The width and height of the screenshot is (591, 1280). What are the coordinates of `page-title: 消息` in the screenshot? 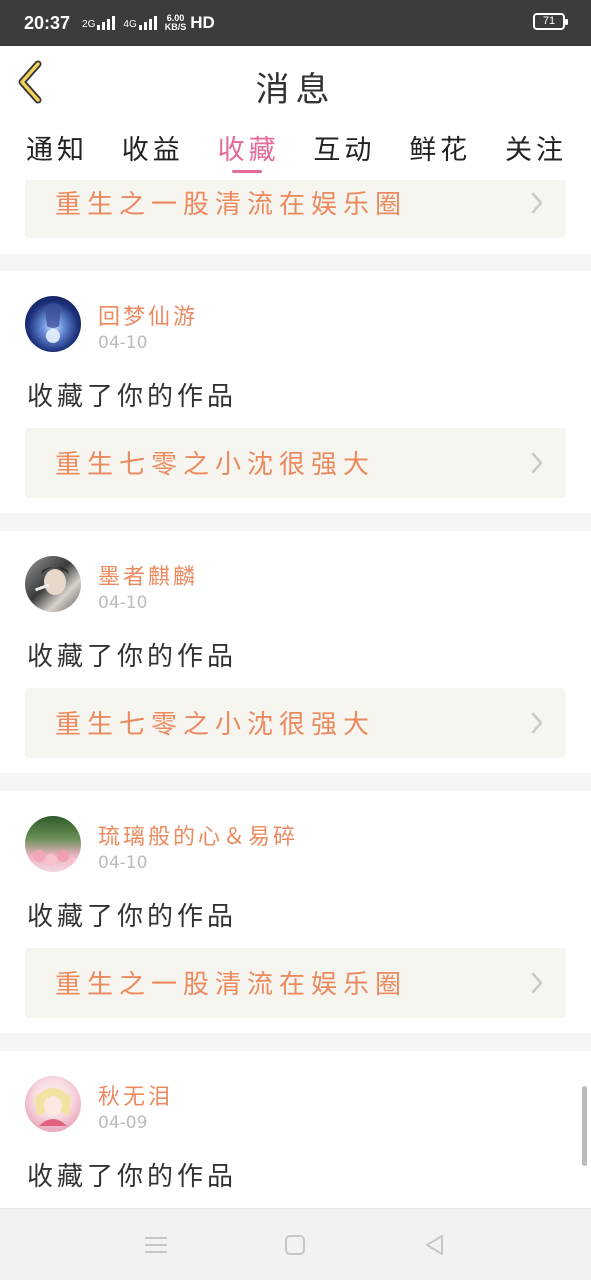 It's located at (295, 90).